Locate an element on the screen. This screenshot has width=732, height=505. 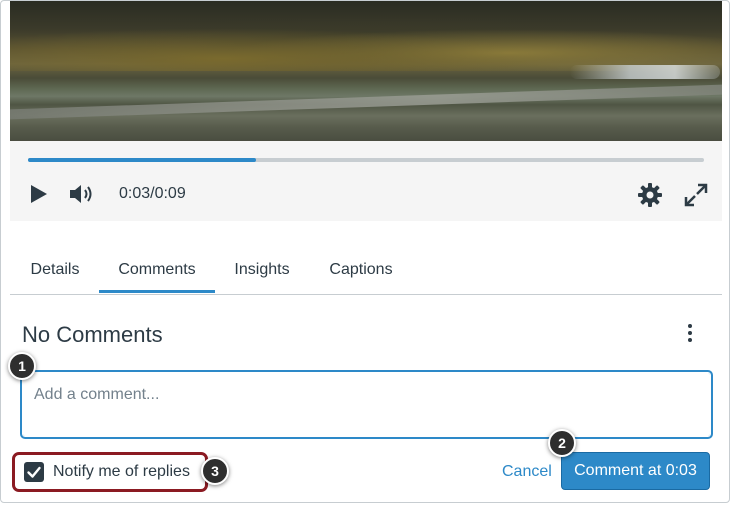
volume-button is located at coordinates (83, 194).